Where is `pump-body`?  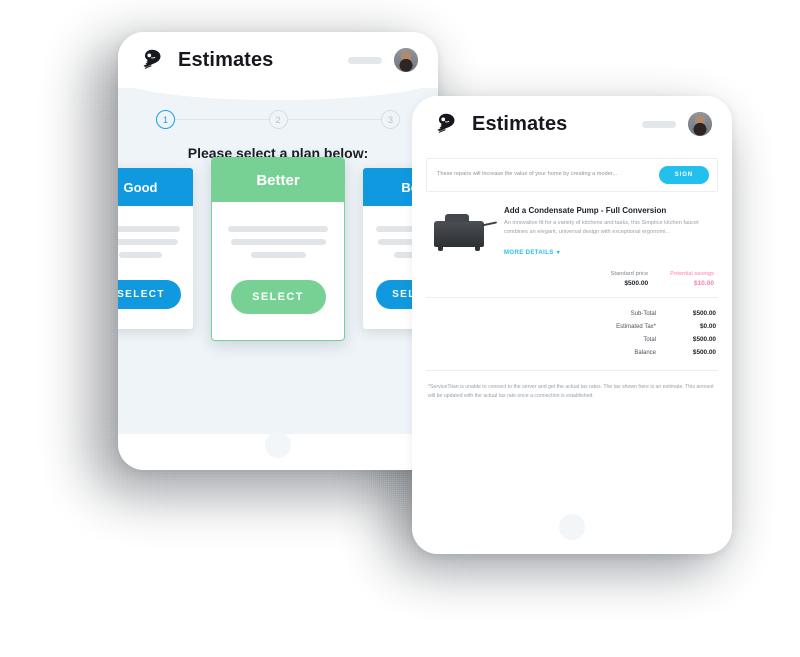 pump-body is located at coordinates (459, 230).